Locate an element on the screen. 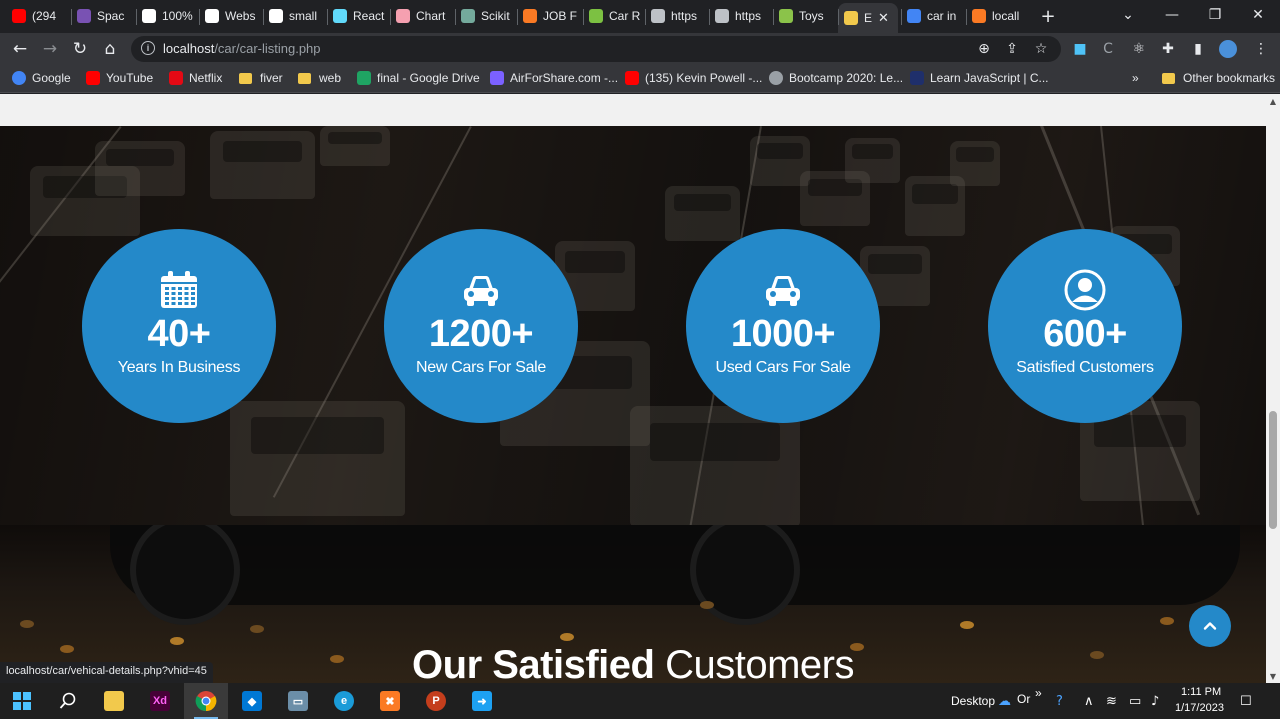  clock-date: 1/17/2023 is located at coordinates (1199, 708).